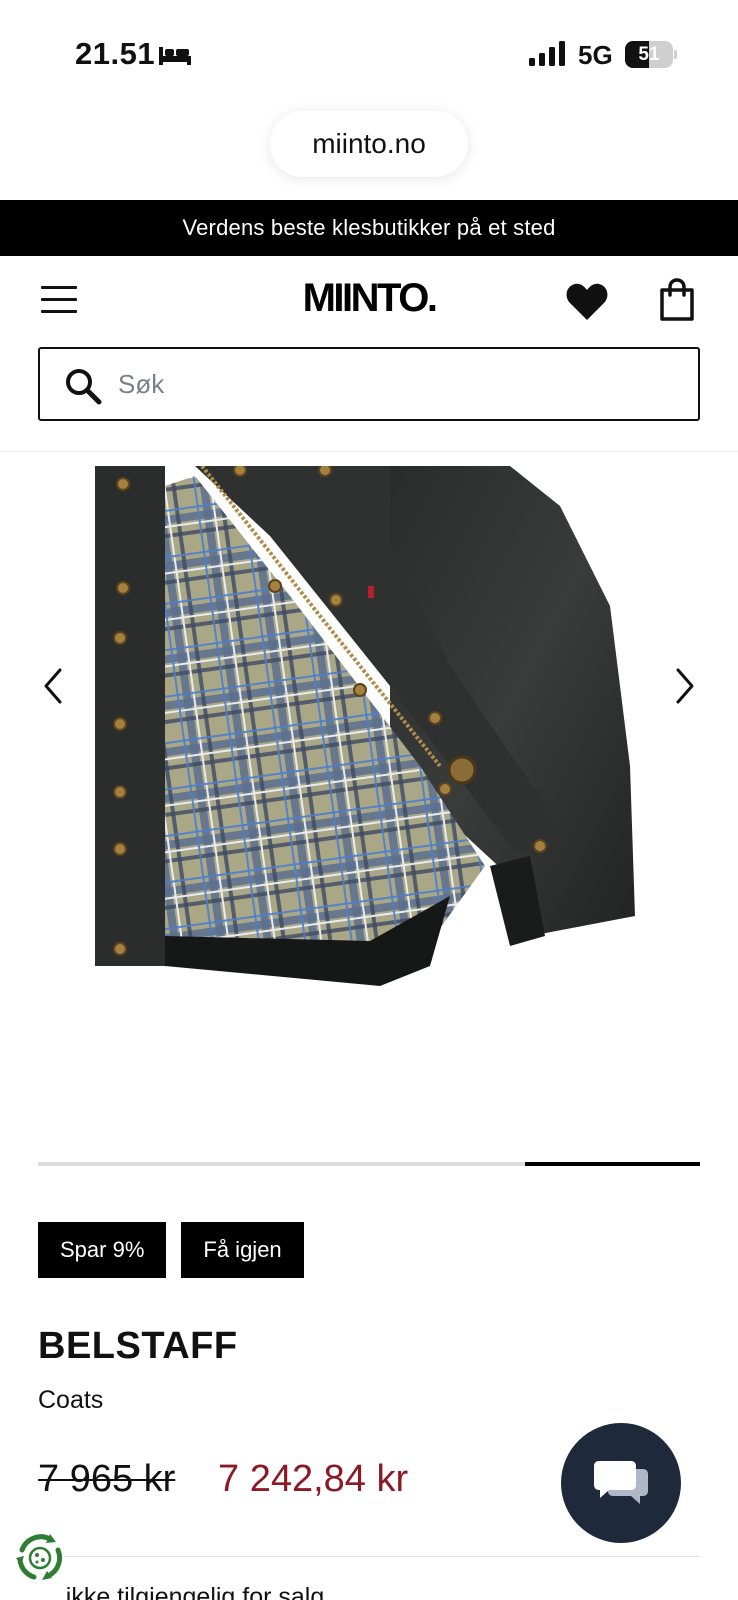  What do you see at coordinates (369, 1556) in the screenshot?
I see `info-divider` at bounding box center [369, 1556].